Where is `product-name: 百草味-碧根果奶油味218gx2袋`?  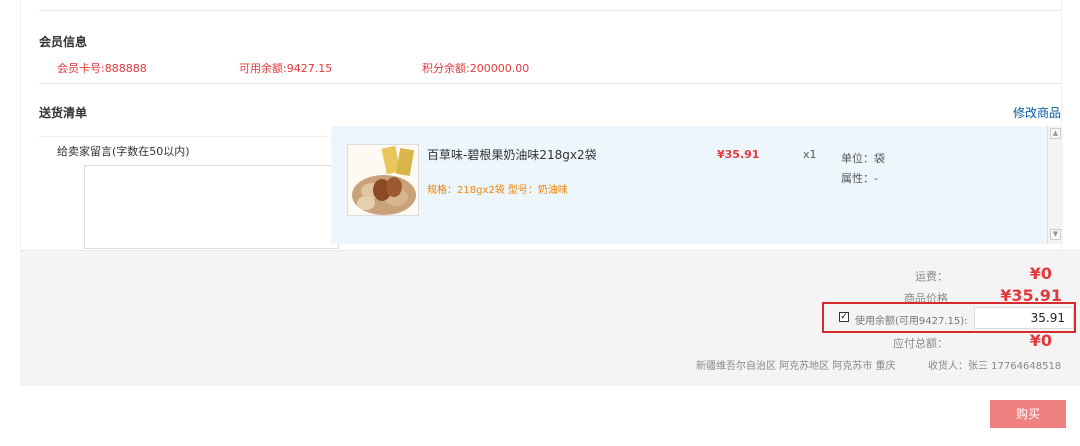
product-name: 百草味-碧根果奶油味218gx2袋 is located at coordinates (512, 154).